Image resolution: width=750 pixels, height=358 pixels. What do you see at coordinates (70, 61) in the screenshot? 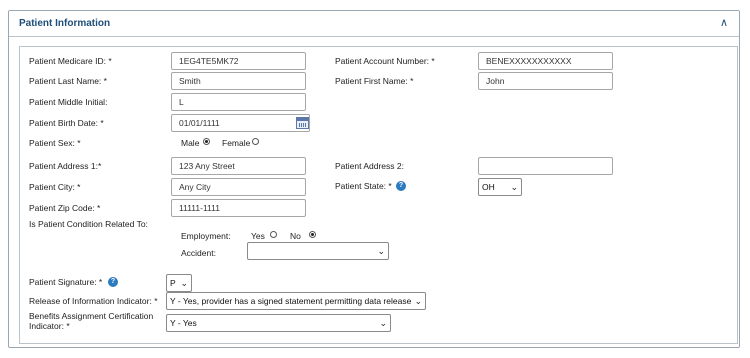
I see `medicare-id-label: Patient Medicare ID: *` at bounding box center [70, 61].